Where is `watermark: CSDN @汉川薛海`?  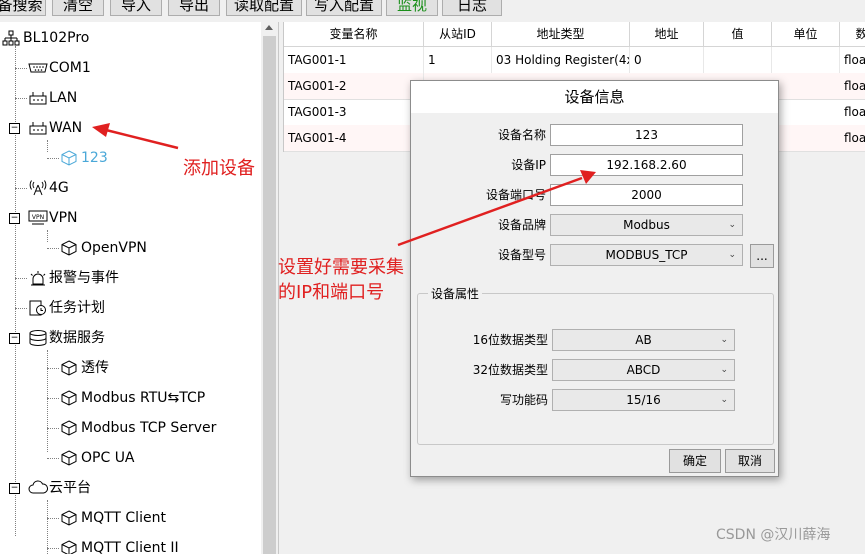 watermark: CSDN @汉川薛海 is located at coordinates (773, 535).